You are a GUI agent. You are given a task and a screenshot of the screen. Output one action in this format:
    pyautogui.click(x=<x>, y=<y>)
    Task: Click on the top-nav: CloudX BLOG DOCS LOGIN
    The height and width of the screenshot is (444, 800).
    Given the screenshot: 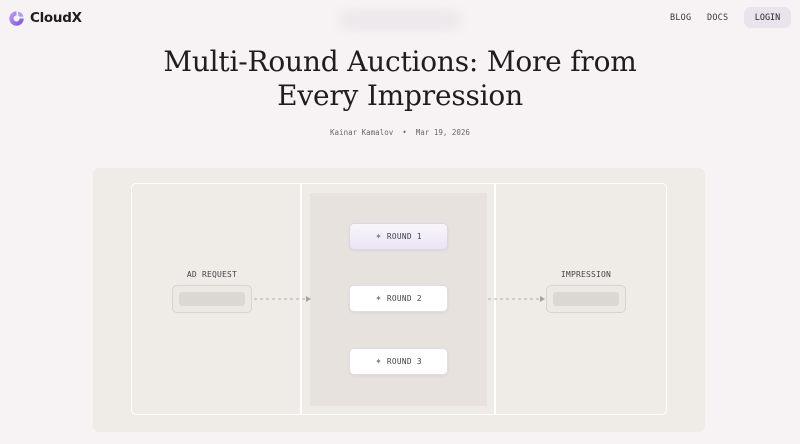 What is the action you would take?
    pyautogui.click(x=400, y=18)
    